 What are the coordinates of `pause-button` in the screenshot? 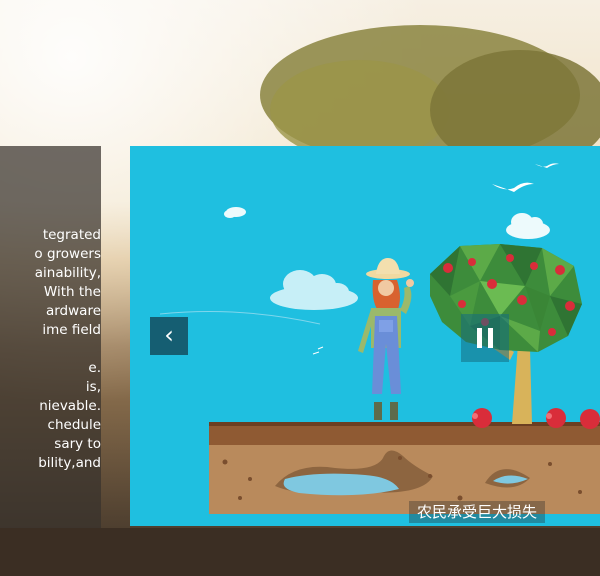 It's located at (485, 338).